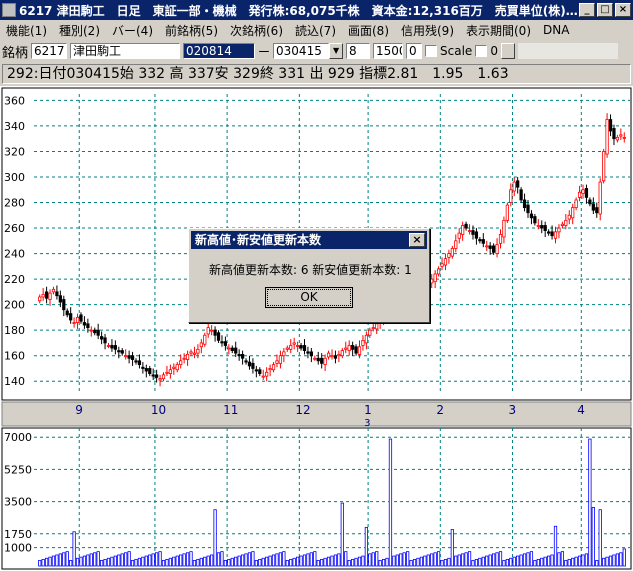  What do you see at coordinates (587, 10) in the screenshot?
I see `minimize-button: _` at bounding box center [587, 10].